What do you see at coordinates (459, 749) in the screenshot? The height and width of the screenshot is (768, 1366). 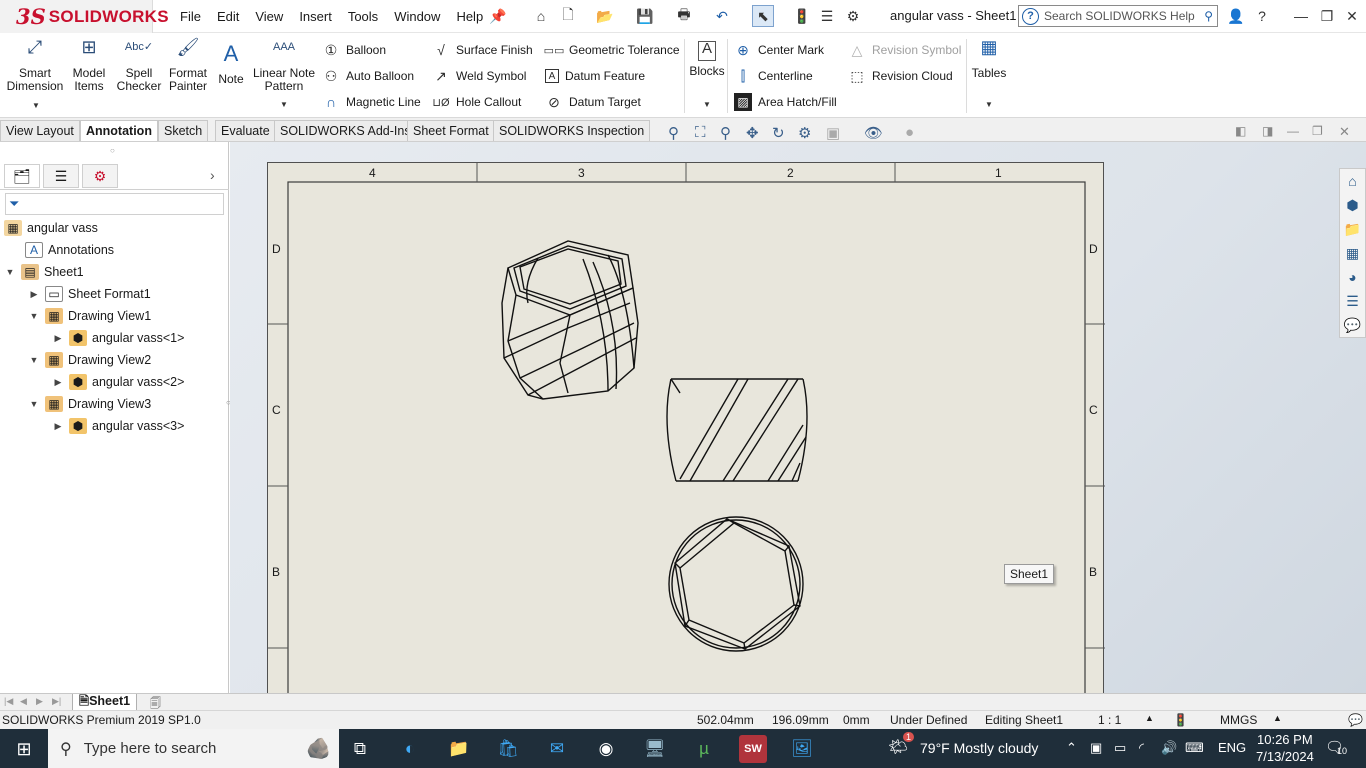 I see `file-explorer-icon: 📁` at bounding box center [459, 749].